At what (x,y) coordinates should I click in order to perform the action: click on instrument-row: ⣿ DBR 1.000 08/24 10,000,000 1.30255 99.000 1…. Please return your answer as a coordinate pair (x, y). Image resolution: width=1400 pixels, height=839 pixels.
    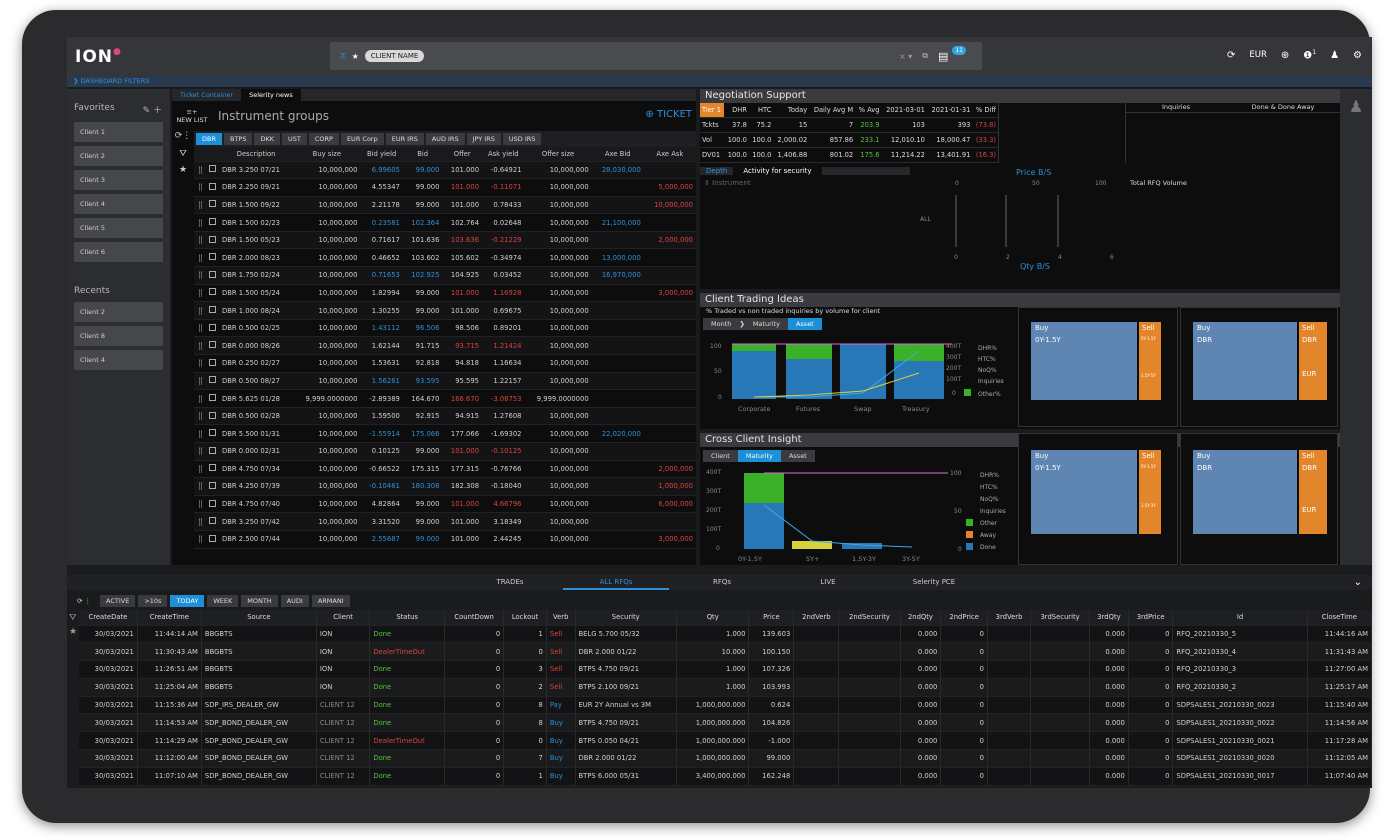
    Looking at the image, I should click on (445, 310).